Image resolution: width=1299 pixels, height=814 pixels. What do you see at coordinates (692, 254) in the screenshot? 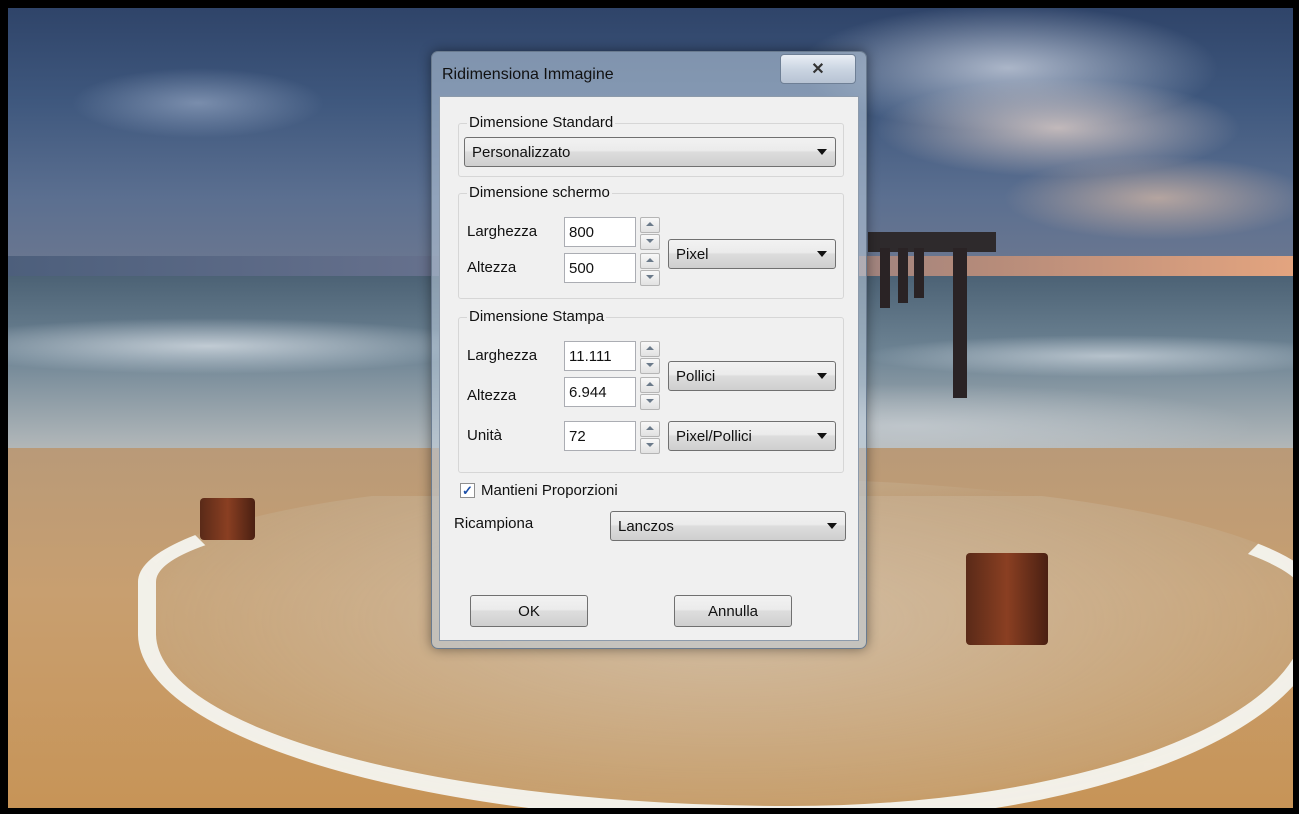
I see `screen-unit-value: Pixel` at bounding box center [692, 254].